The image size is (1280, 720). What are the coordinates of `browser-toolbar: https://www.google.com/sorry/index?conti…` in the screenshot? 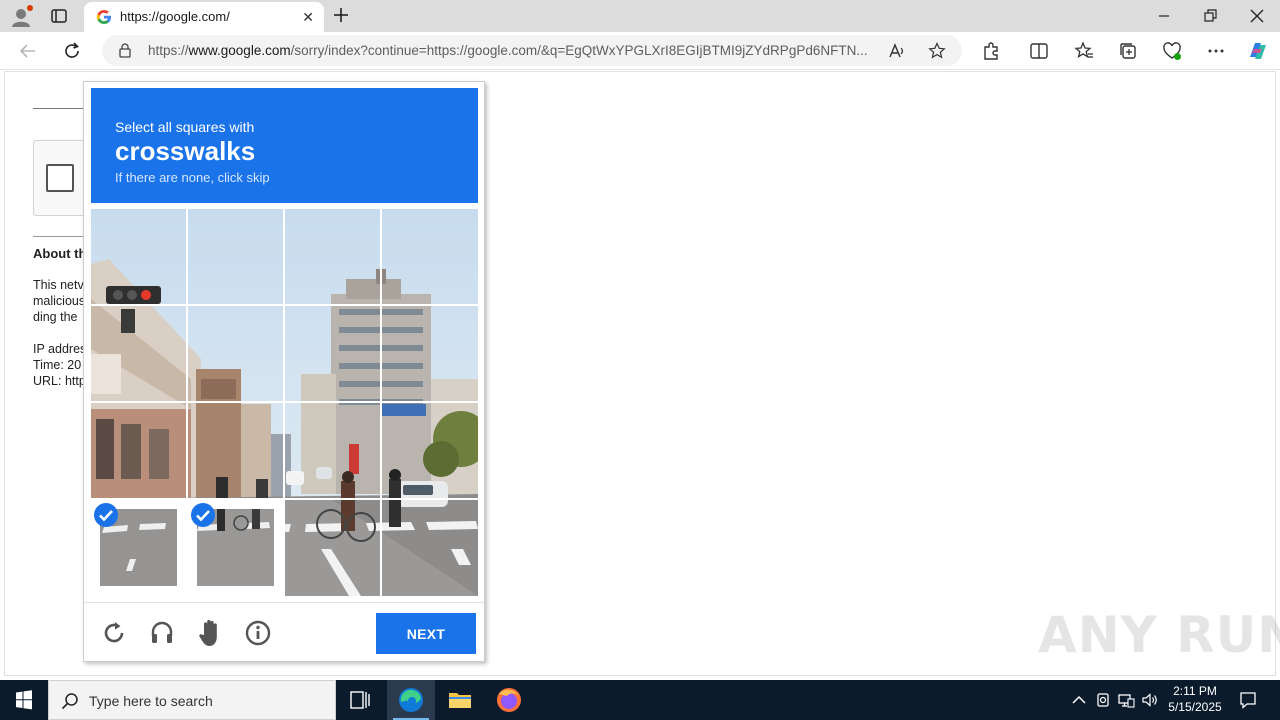 It's located at (640, 51).